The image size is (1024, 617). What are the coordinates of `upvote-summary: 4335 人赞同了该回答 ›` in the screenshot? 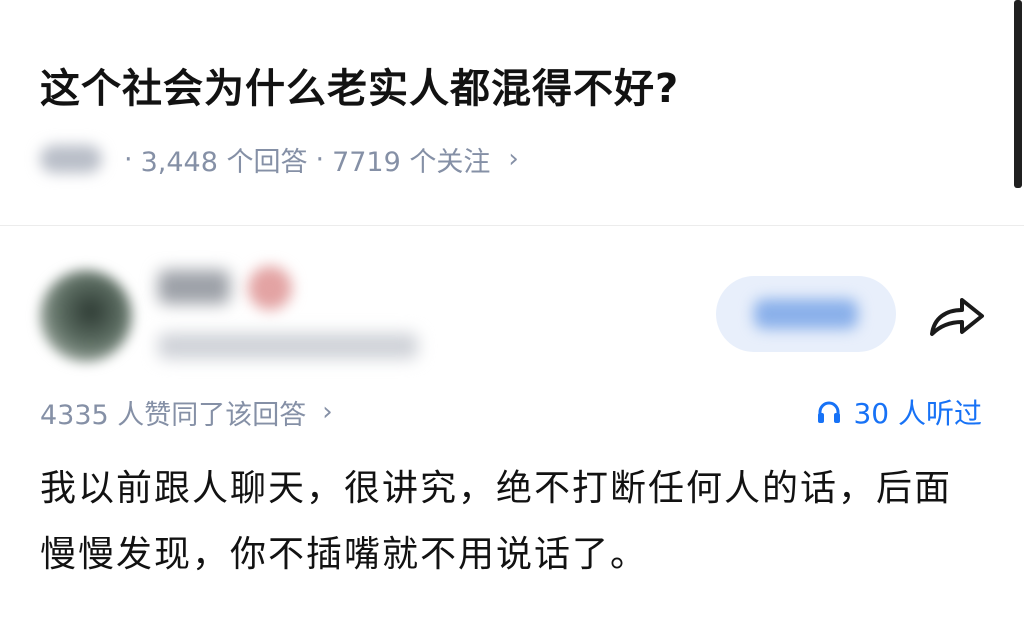 It's located at (186, 412).